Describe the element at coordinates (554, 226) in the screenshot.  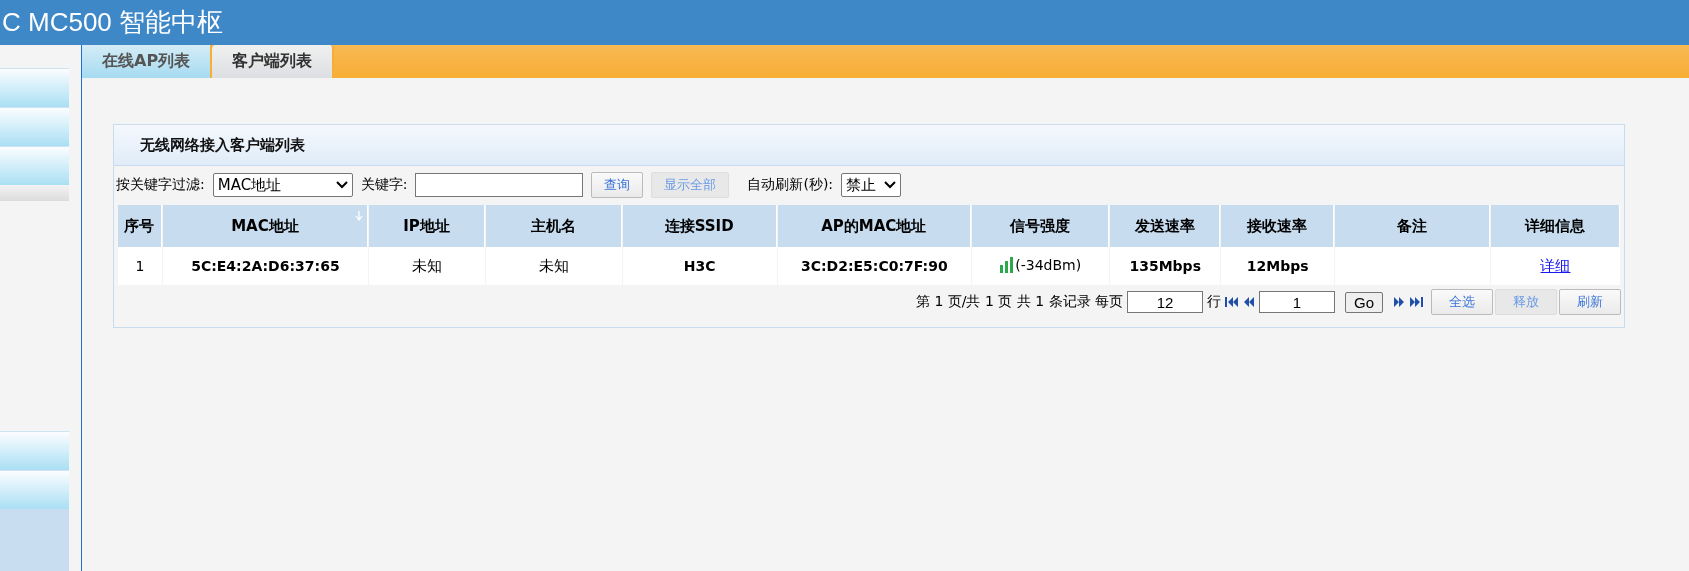
I see `column-header: 主机名` at that location.